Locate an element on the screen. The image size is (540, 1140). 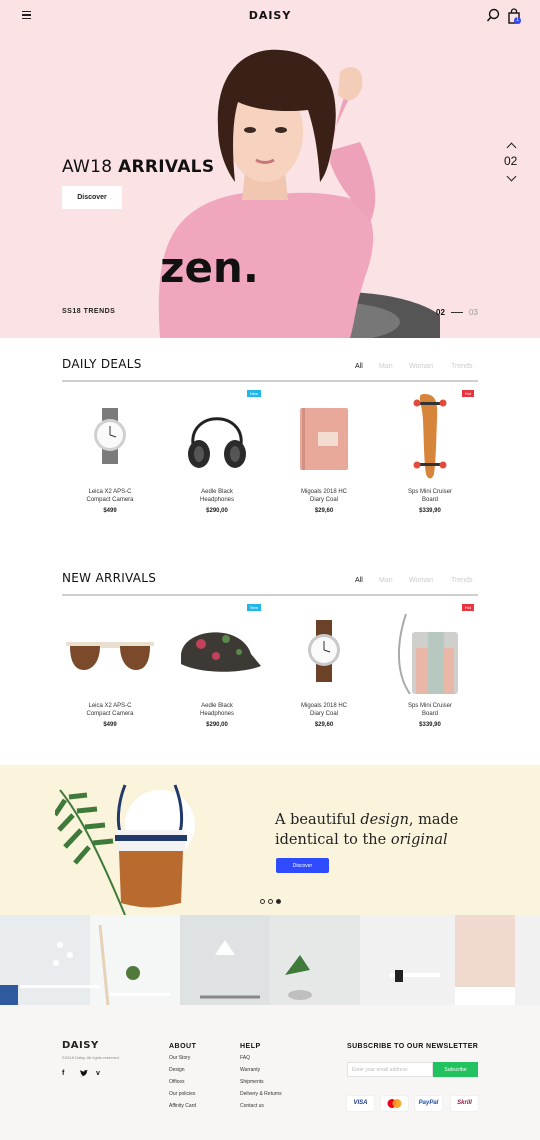
footer-link-faq: FAQ is located at coordinates (245, 1058).